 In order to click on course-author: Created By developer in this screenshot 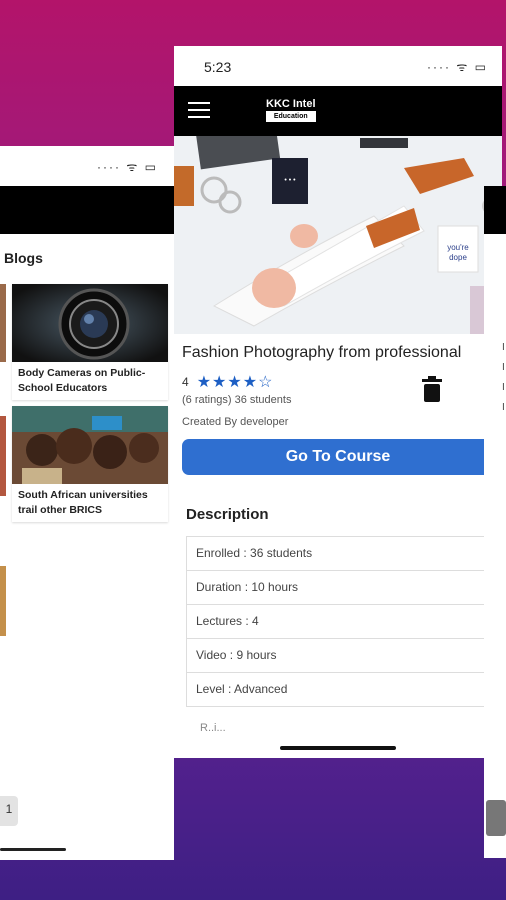, I will do `click(235, 422)`.